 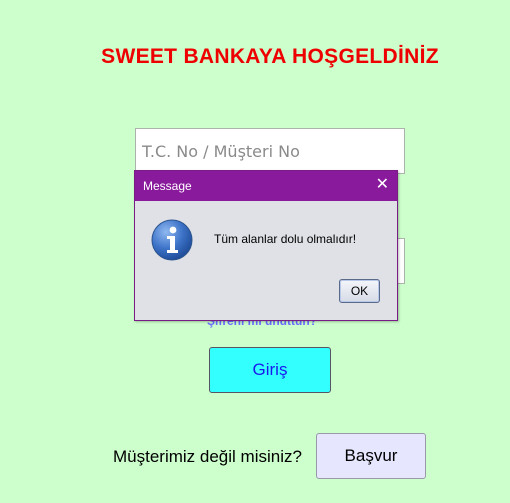 What do you see at coordinates (172, 240) in the screenshot?
I see `info-icon` at bounding box center [172, 240].